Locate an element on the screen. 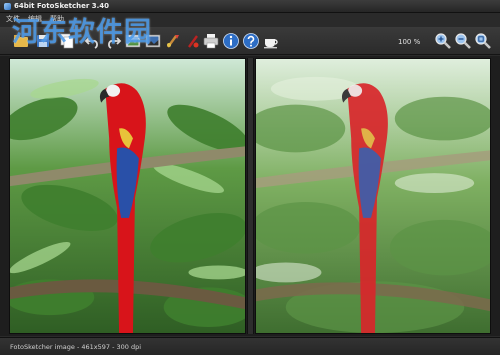 This screenshot has height=355, width=500. coffee-icon is located at coordinates (271, 41).